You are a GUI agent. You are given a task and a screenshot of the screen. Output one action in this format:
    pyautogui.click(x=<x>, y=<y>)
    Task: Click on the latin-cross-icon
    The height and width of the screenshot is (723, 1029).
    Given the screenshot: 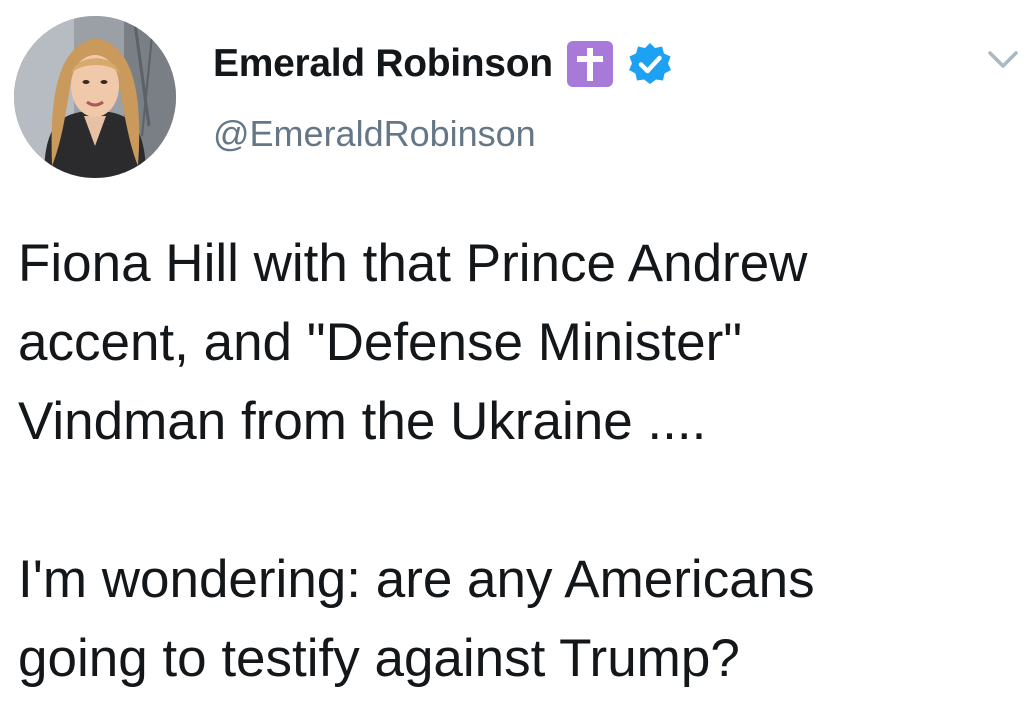 What is the action you would take?
    pyautogui.click(x=589, y=64)
    